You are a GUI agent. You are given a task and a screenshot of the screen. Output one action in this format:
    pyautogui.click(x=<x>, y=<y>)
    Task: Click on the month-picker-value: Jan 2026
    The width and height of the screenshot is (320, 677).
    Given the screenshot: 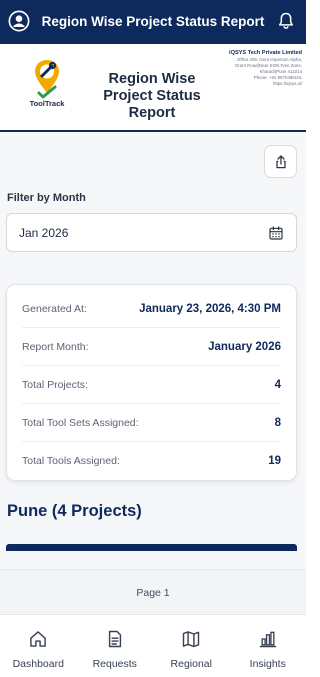 What is the action you would take?
    pyautogui.click(x=44, y=233)
    